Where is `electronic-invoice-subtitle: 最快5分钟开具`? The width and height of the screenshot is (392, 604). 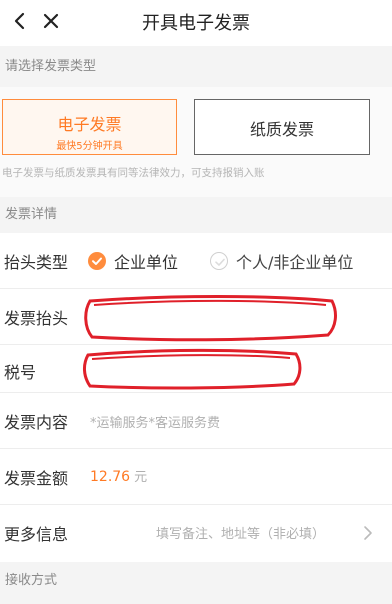
electronic-invoice-subtitle: 最快5分钟开具 is located at coordinates (89, 146).